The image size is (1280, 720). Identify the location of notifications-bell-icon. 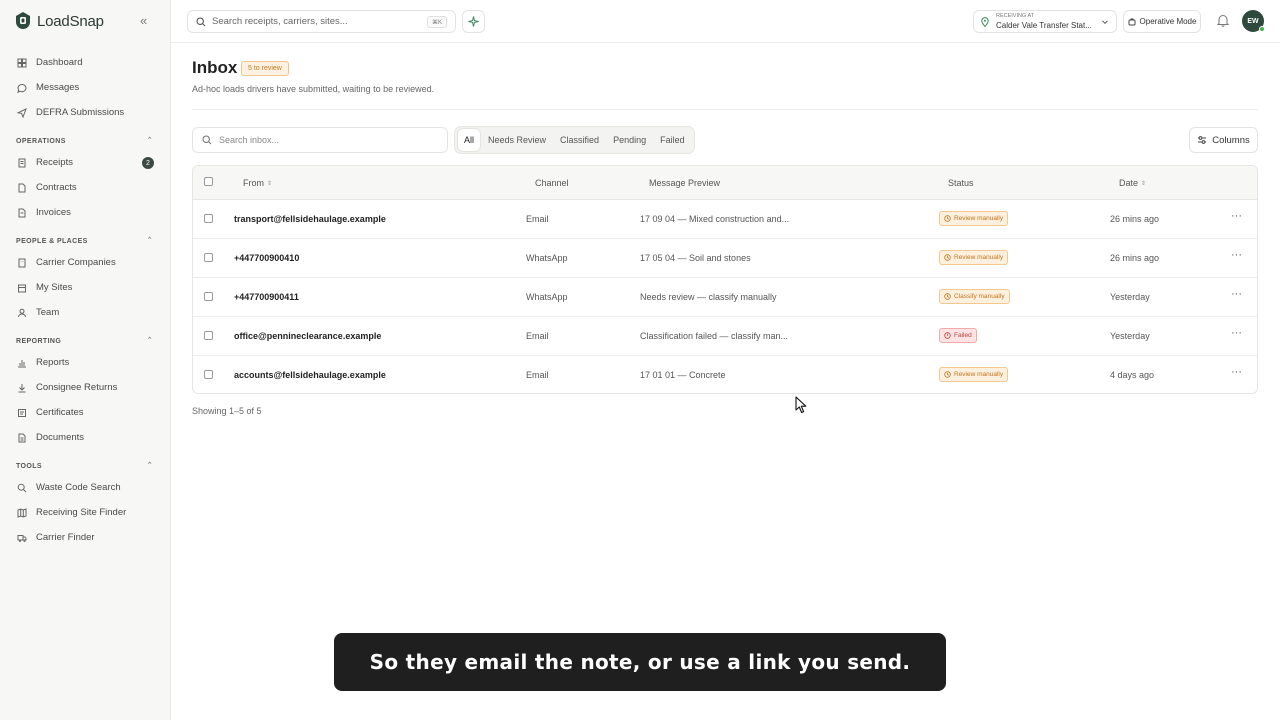
(1223, 20).